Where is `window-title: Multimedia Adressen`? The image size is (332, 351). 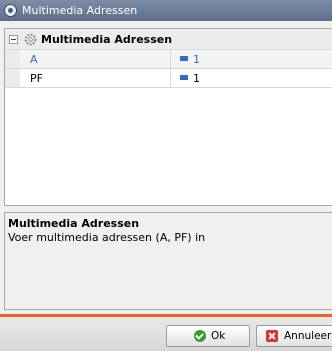
window-title: Multimedia Adressen is located at coordinates (80, 10).